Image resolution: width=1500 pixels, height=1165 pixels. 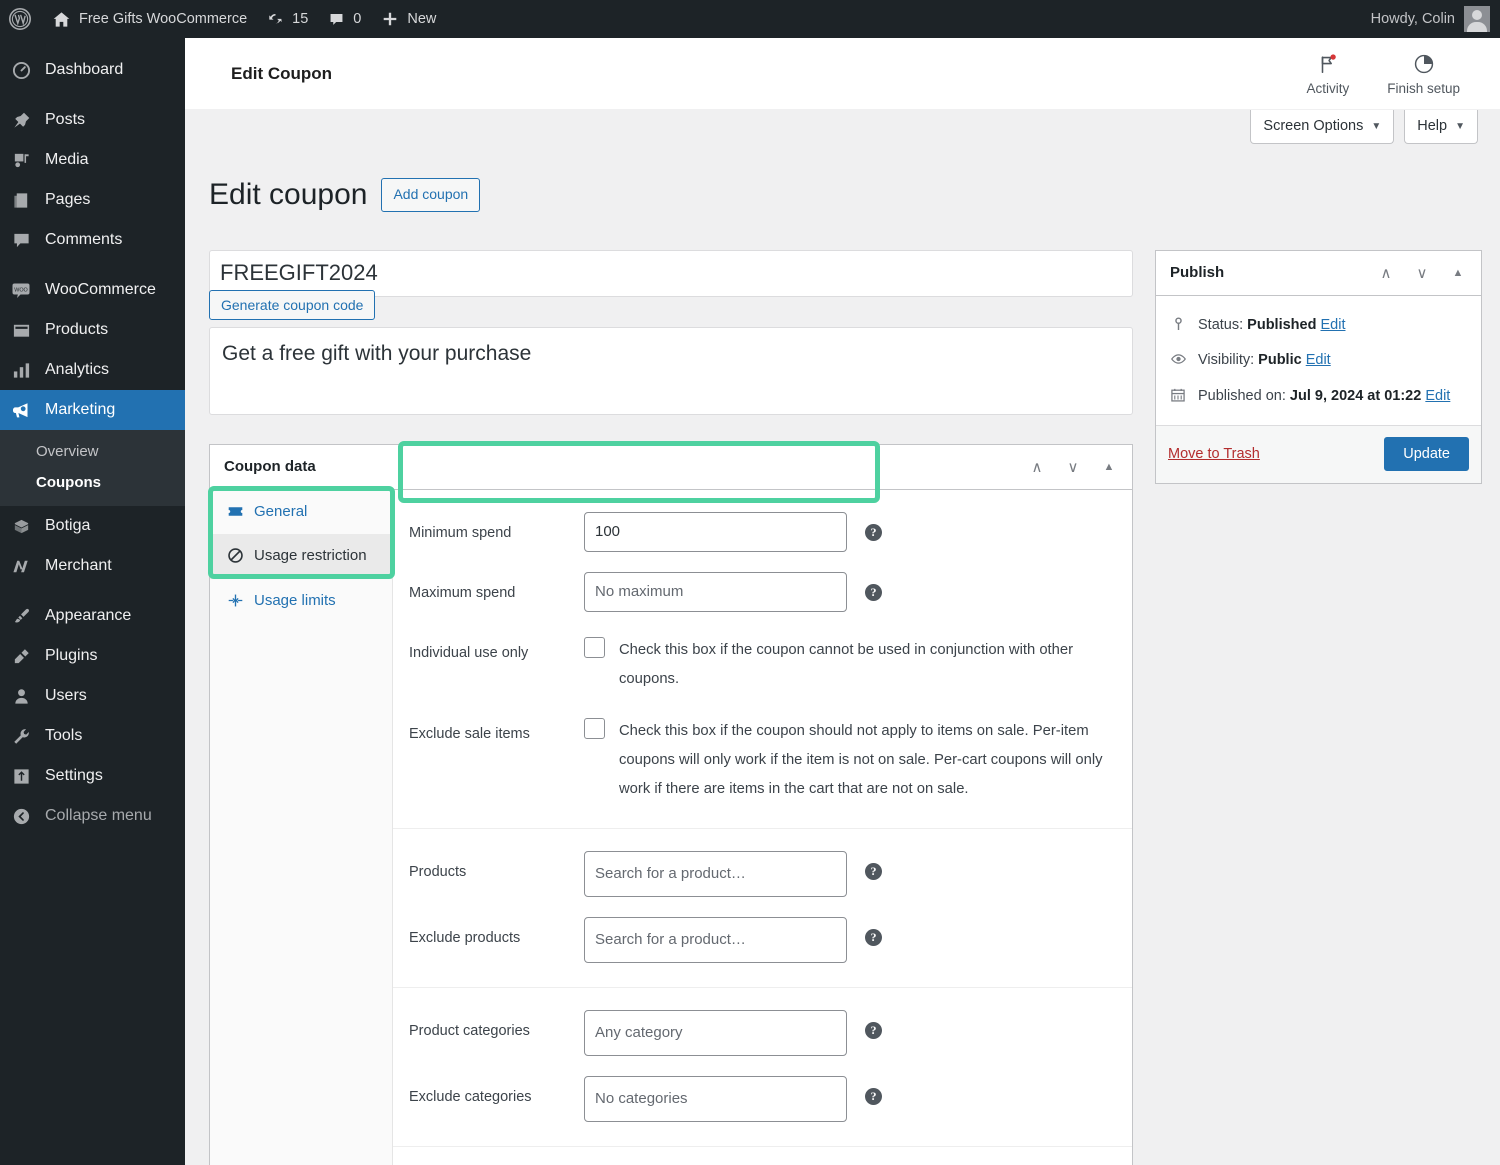 I want to click on tab-usage-restriction-label: Usage restriction, so click(x=310, y=556).